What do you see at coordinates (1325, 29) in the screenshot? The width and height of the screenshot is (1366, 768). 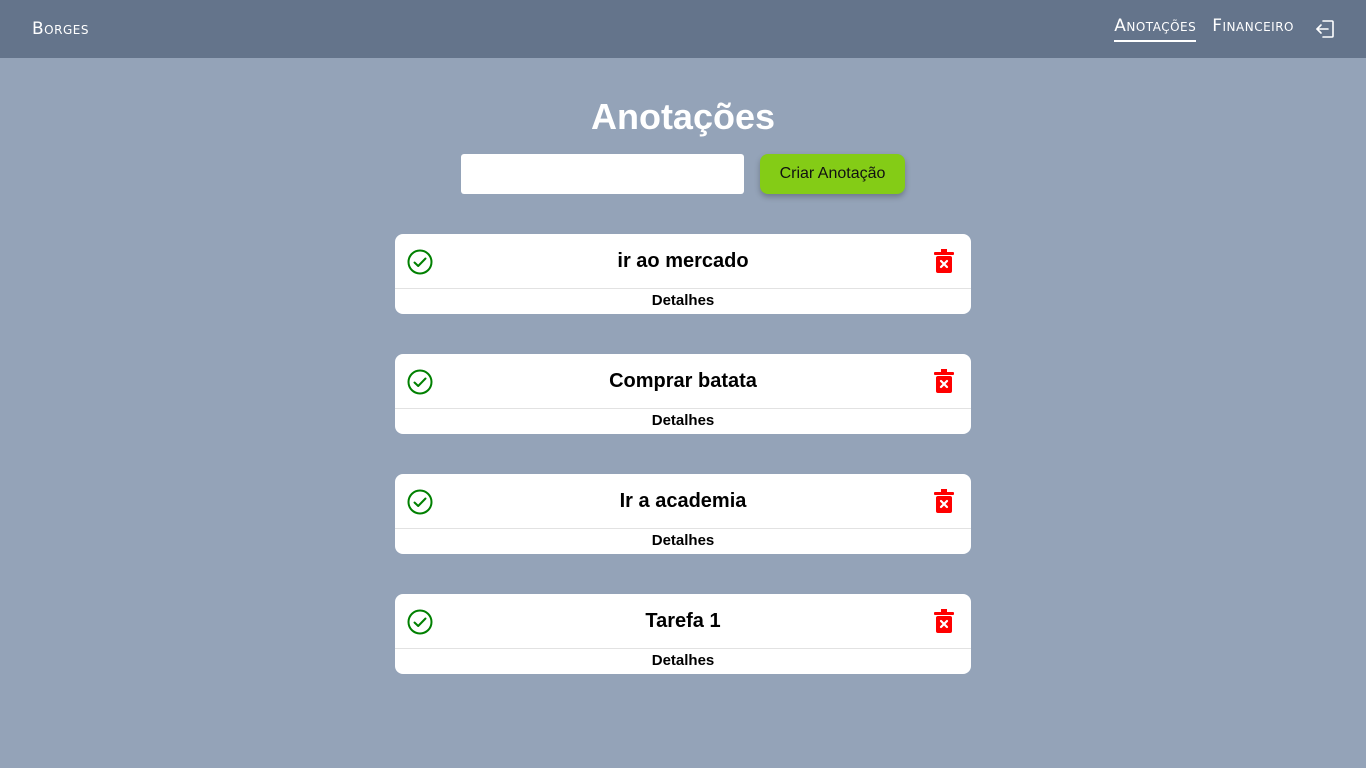 I see `logout-icon` at bounding box center [1325, 29].